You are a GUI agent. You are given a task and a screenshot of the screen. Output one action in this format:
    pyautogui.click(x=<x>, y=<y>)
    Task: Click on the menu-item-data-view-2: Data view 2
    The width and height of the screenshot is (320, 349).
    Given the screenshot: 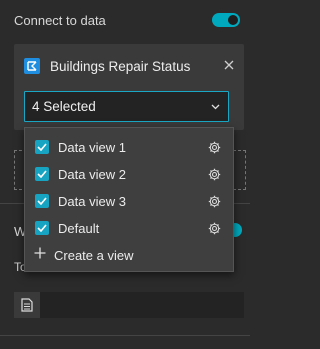 What is the action you would take?
    pyautogui.click(x=128, y=174)
    